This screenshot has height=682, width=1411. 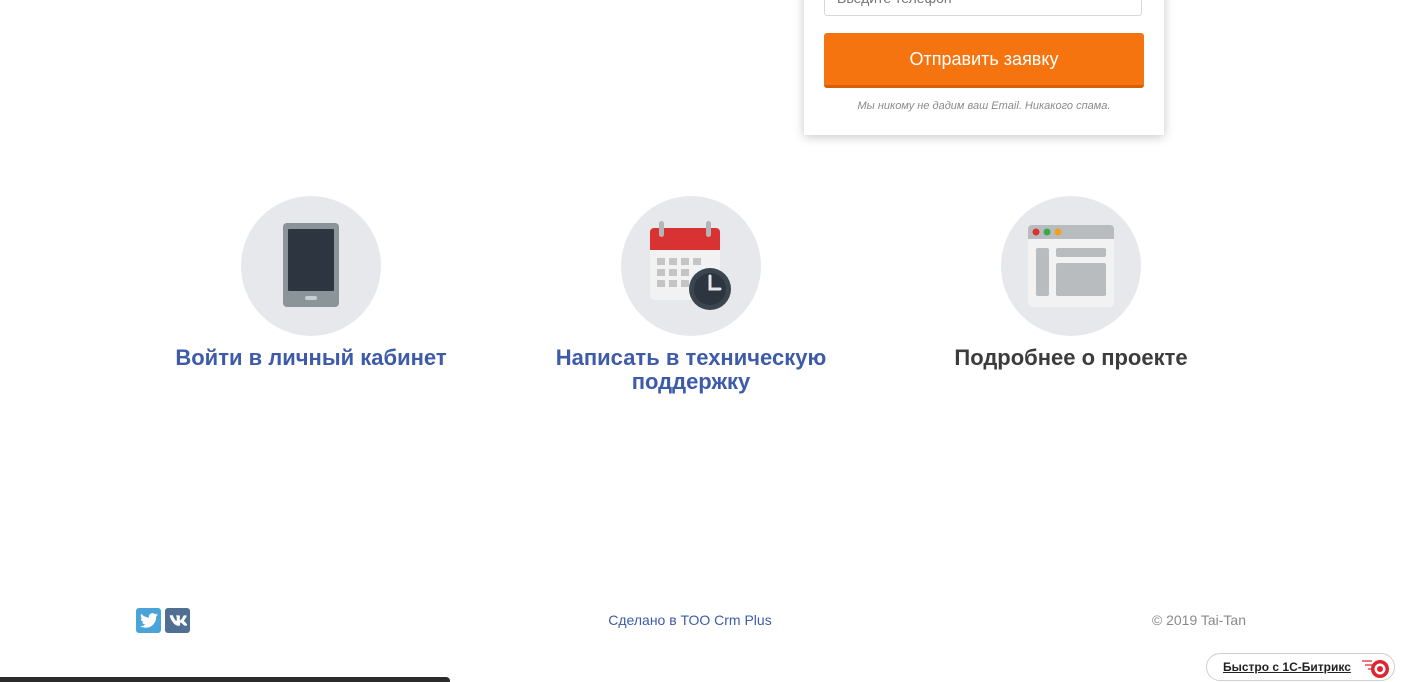 What do you see at coordinates (225, 679) in the screenshot?
I see `bottom-bar` at bounding box center [225, 679].